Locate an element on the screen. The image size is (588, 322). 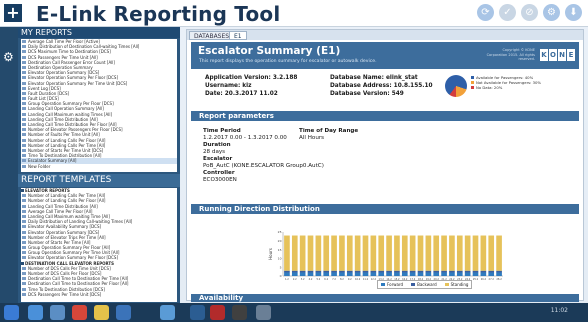
db-name: Database Name: elink_stat is located at coordinates (374, 78).